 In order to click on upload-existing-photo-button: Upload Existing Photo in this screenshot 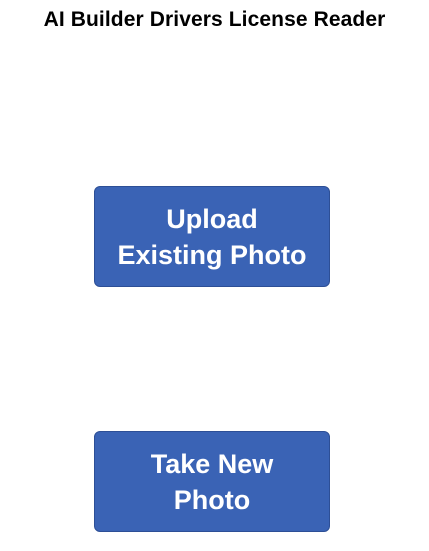, I will do `click(212, 236)`.